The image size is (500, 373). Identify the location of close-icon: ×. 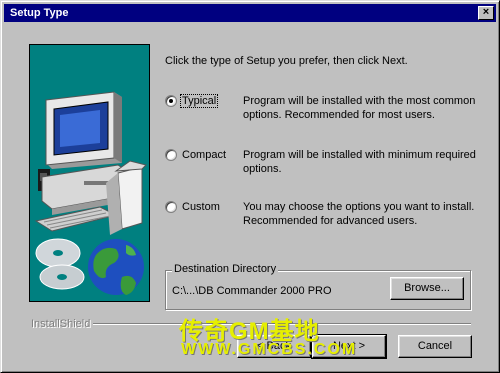
(486, 12).